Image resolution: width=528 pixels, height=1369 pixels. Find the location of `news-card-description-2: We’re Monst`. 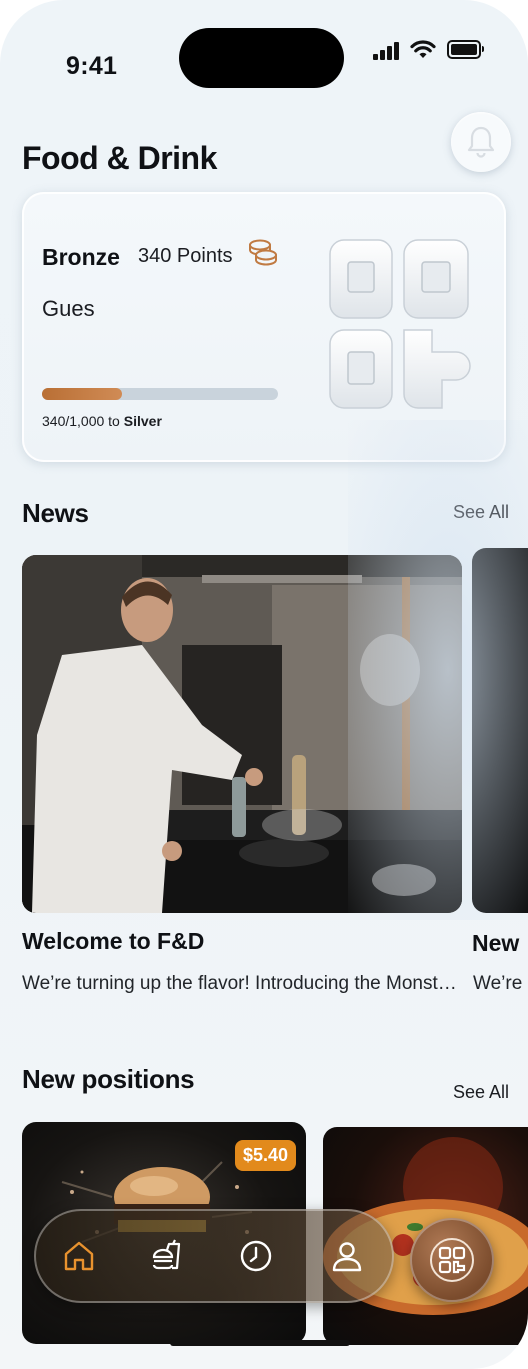

news-card-description-2: We’re Monst is located at coordinates (500, 983).